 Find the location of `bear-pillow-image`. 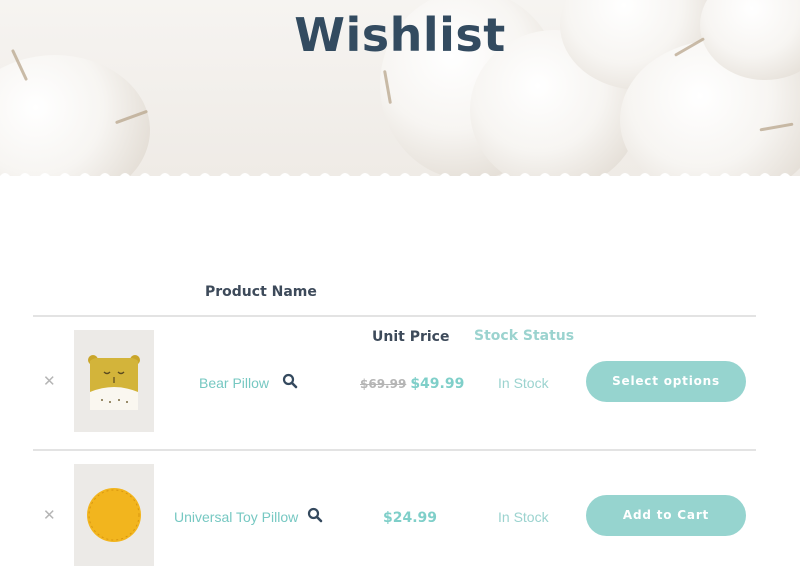

bear-pillow-image is located at coordinates (114, 381).